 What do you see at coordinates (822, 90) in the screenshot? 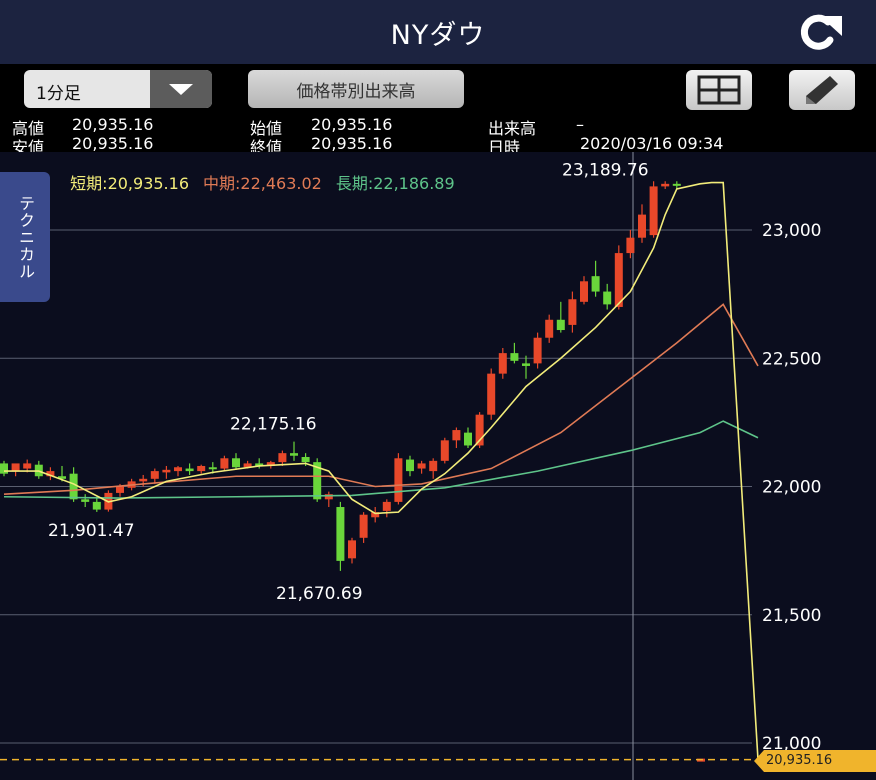
I see `pencil-icon` at bounding box center [822, 90].